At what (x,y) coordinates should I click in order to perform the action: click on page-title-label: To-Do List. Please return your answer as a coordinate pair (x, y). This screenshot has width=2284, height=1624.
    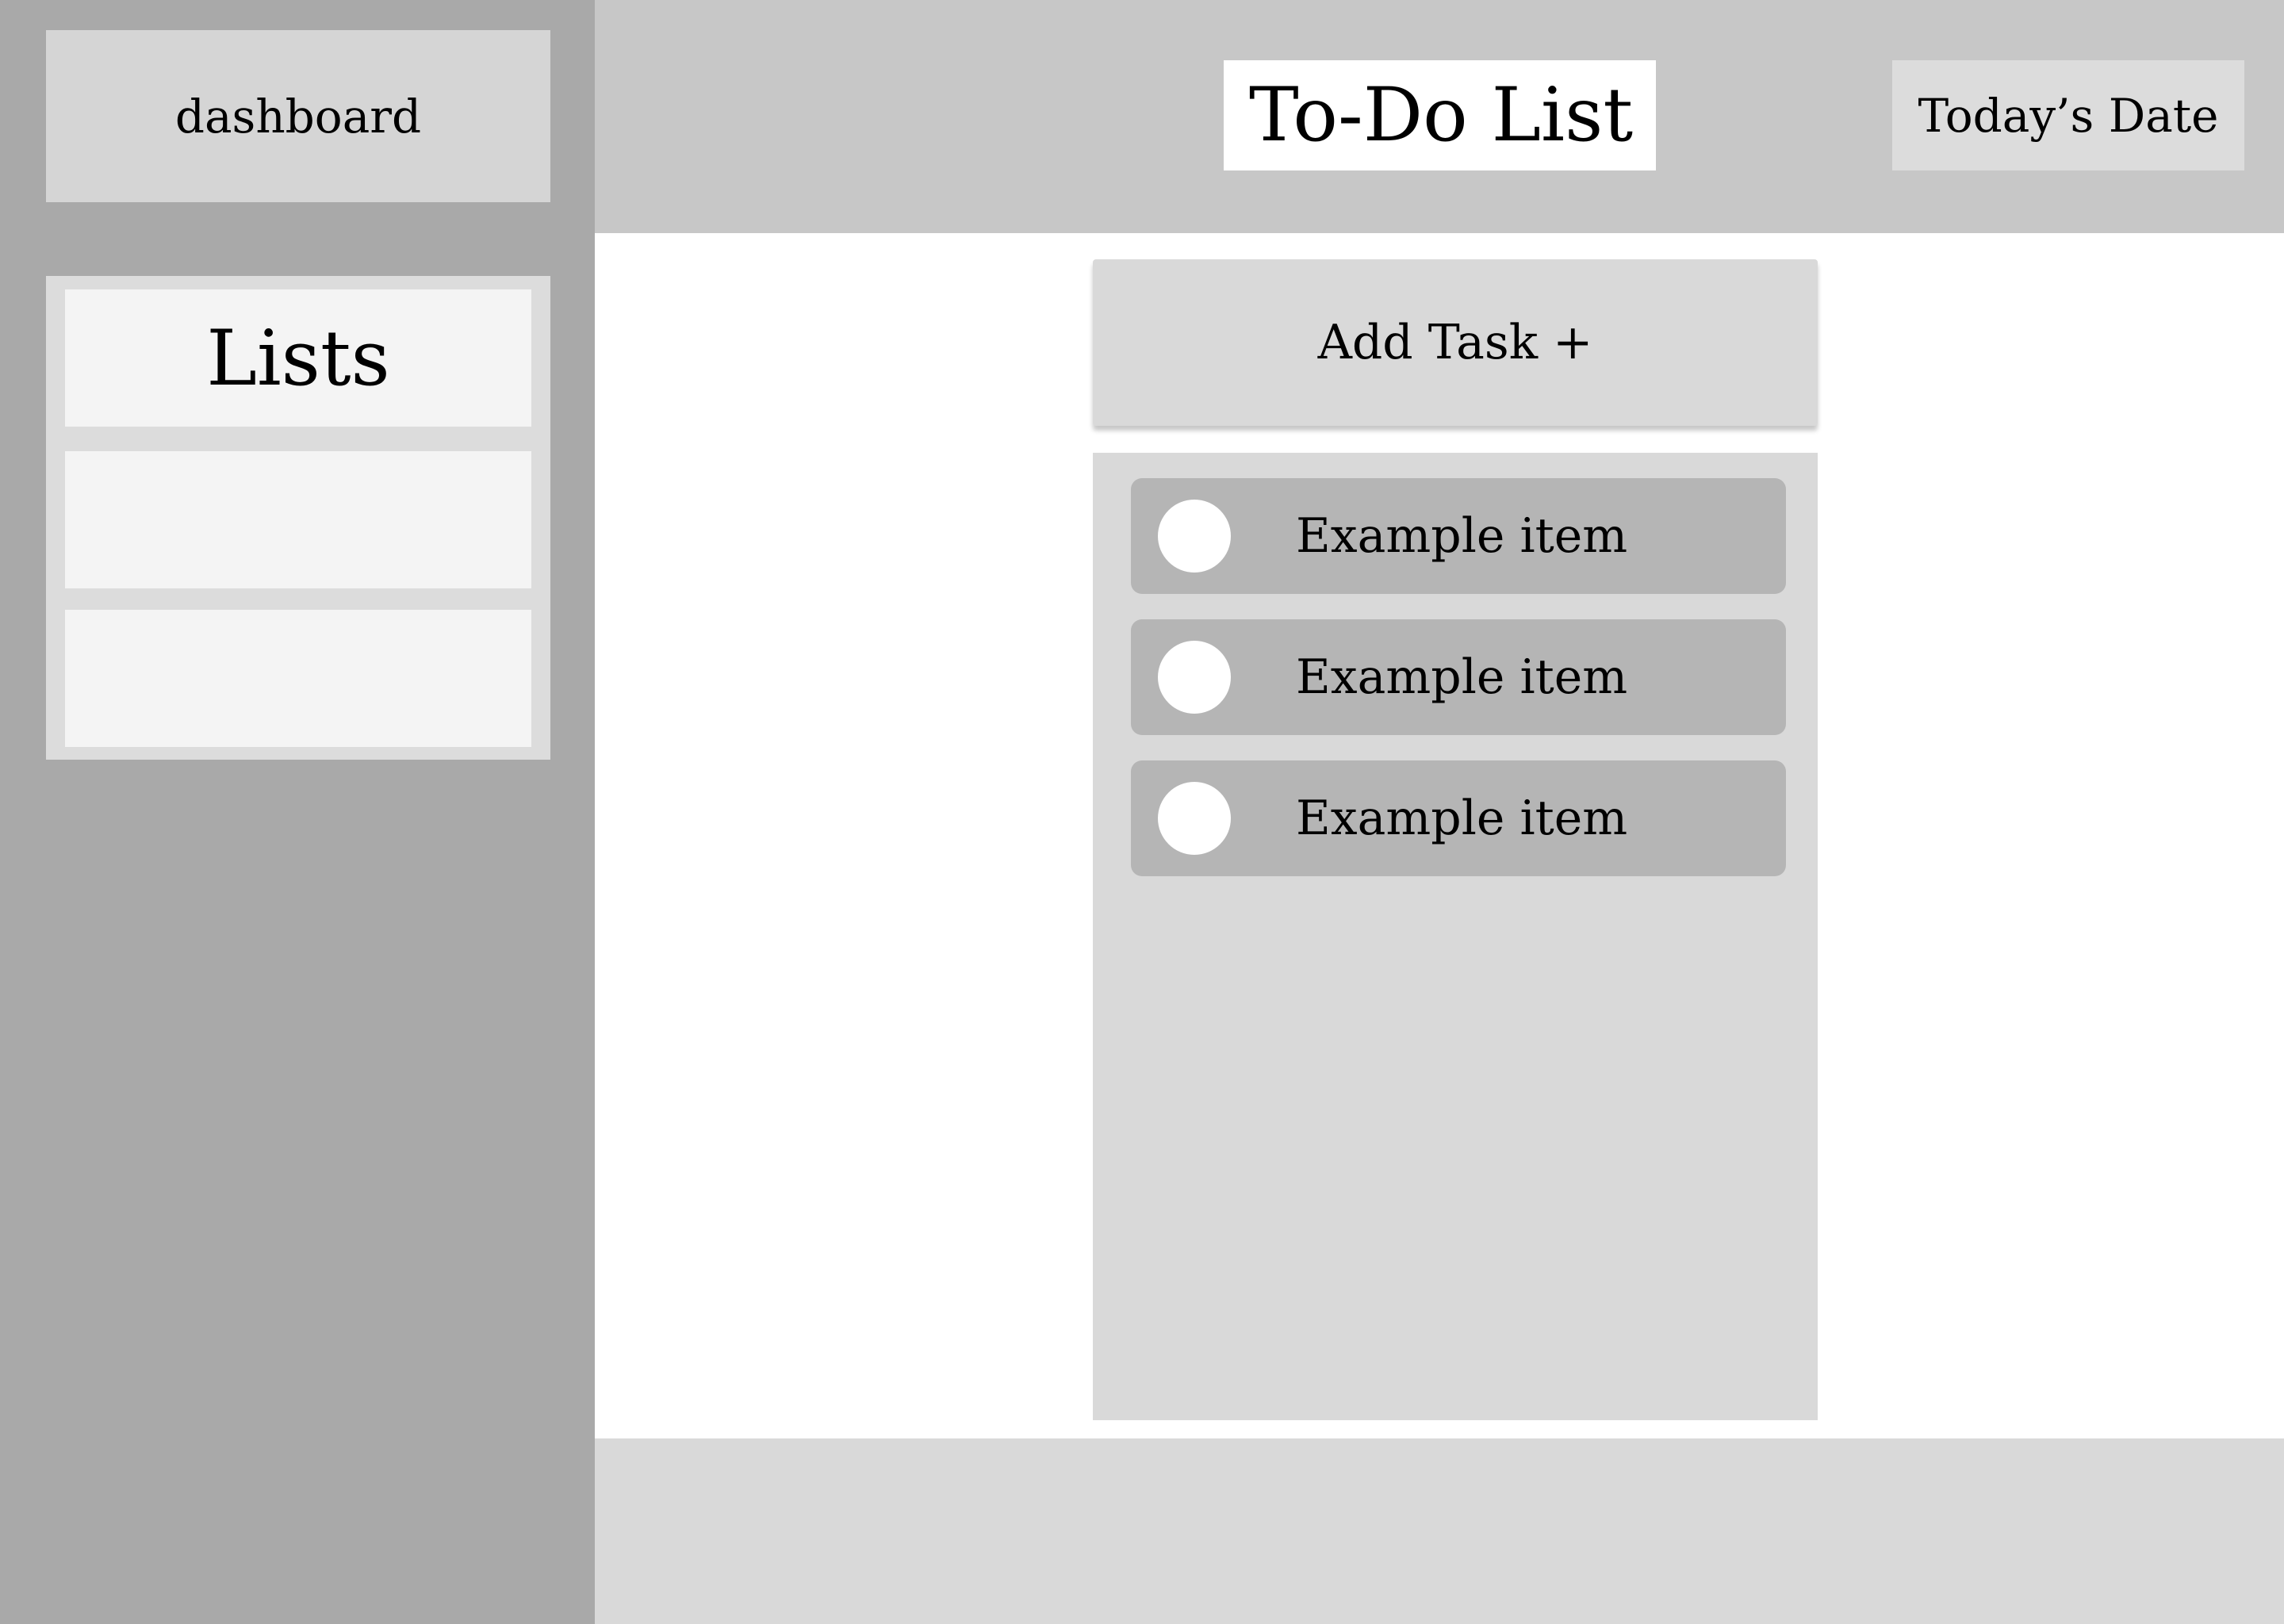
    Looking at the image, I should click on (1441, 115).